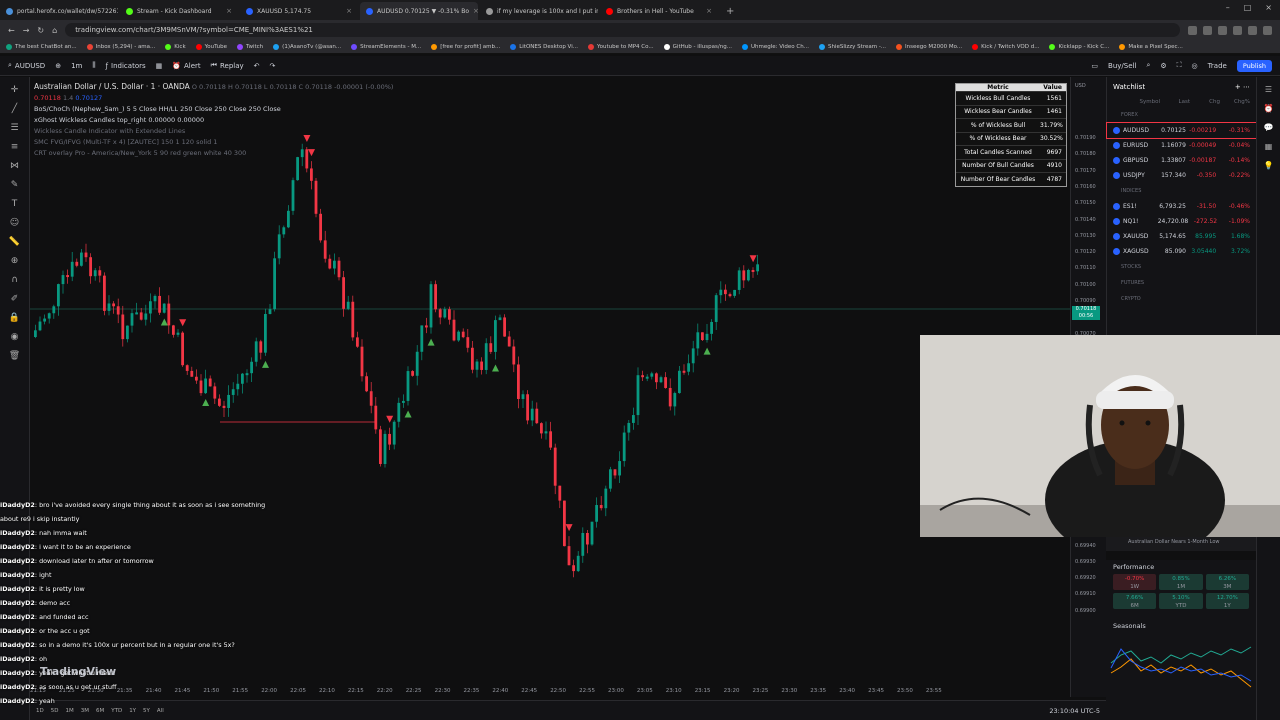 This screenshot has height=720, width=1280. What do you see at coordinates (1181, 221) in the screenshot?
I see `watchlist-row: NQ1! 24,720.08 -272.52 -1.09%` at bounding box center [1181, 221].